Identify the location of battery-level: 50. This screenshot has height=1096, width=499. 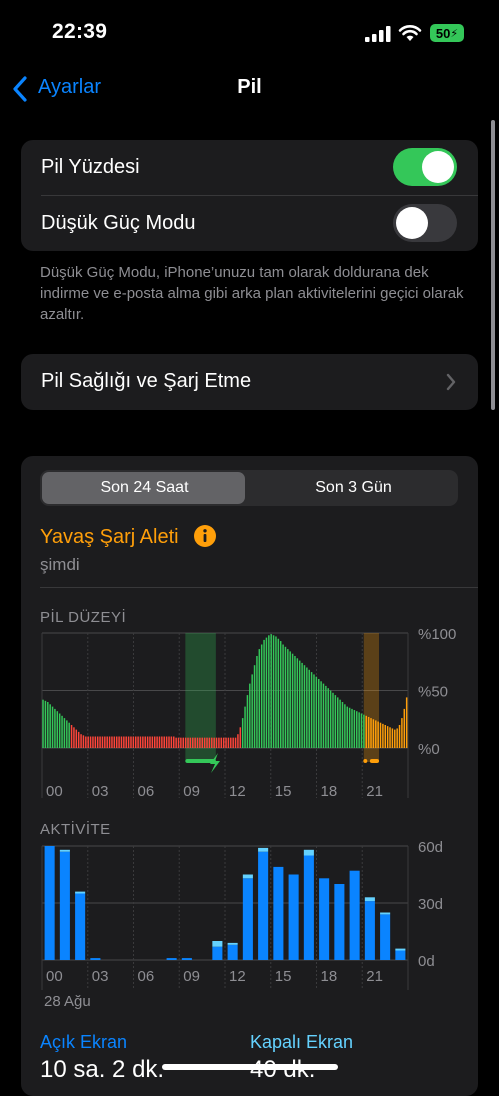
(443, 33).